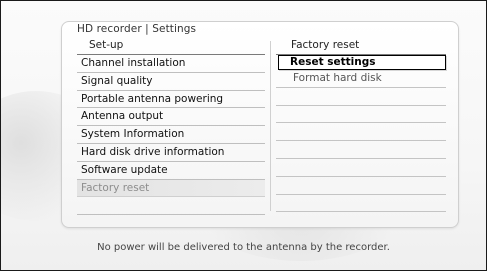 The height and width of the screenshot is (271, 487). What do you see at coordinates (171, 117) in the screenshot?
I see `menu-item-antenna-output: Antenna output` at bounding box center [171, 117].